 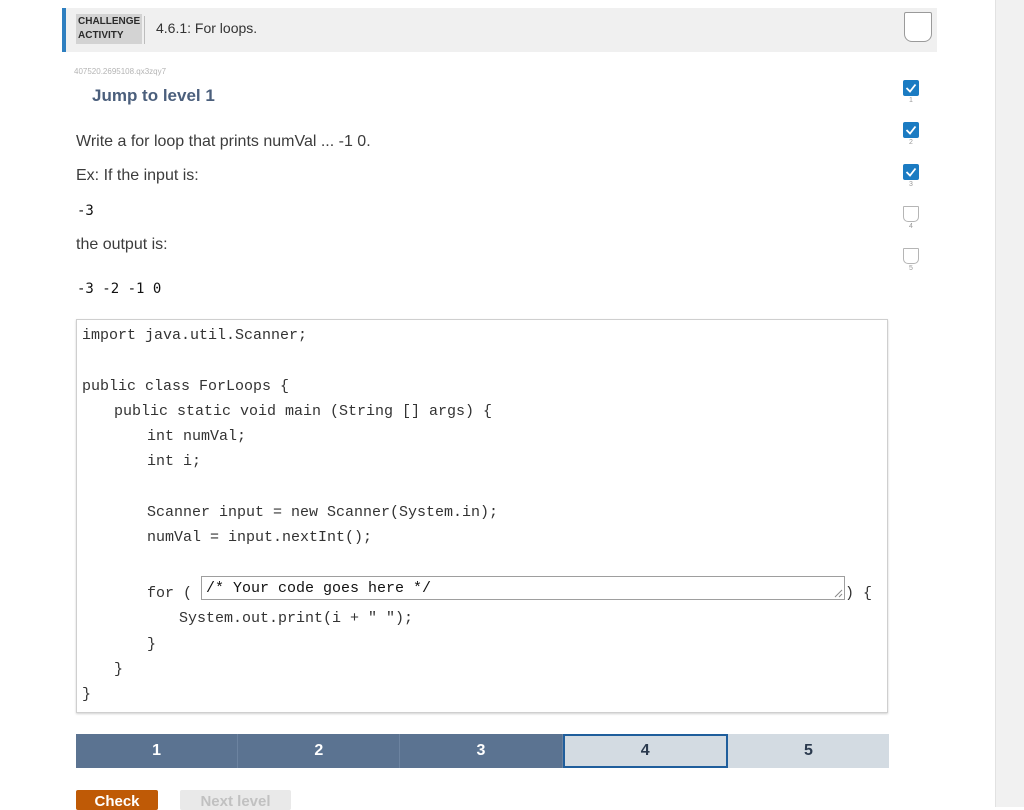 I want to click on level-progress-bar: 1 2 3 4 5, so click(x=482, y=751).